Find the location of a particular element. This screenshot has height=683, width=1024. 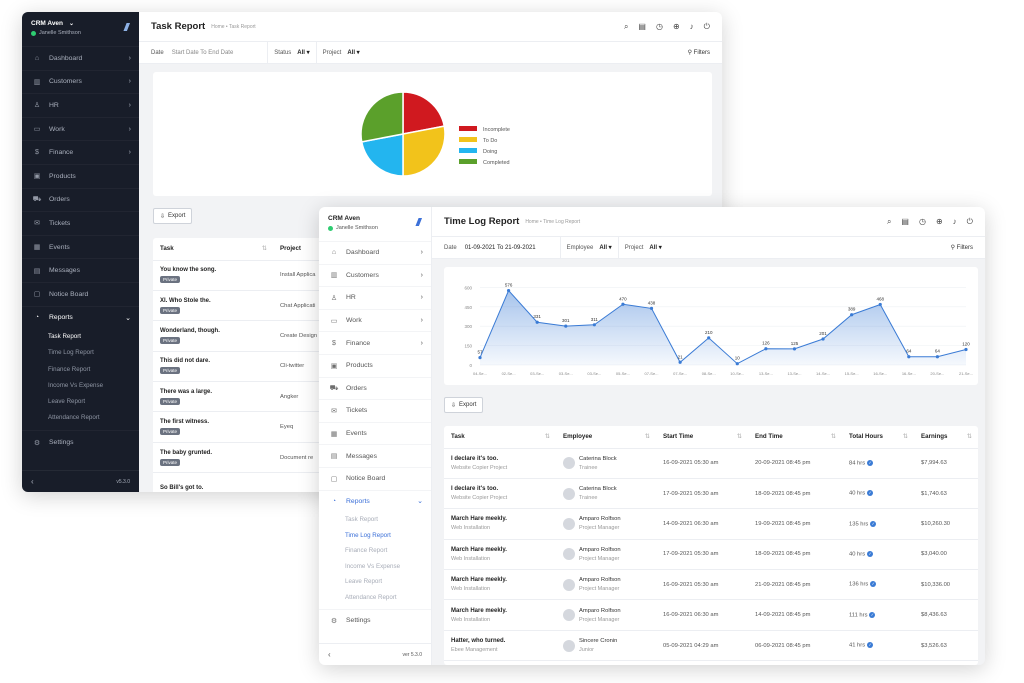

sidebar-item-orders: ⛟ Orders is located at coordinates (375, 388).